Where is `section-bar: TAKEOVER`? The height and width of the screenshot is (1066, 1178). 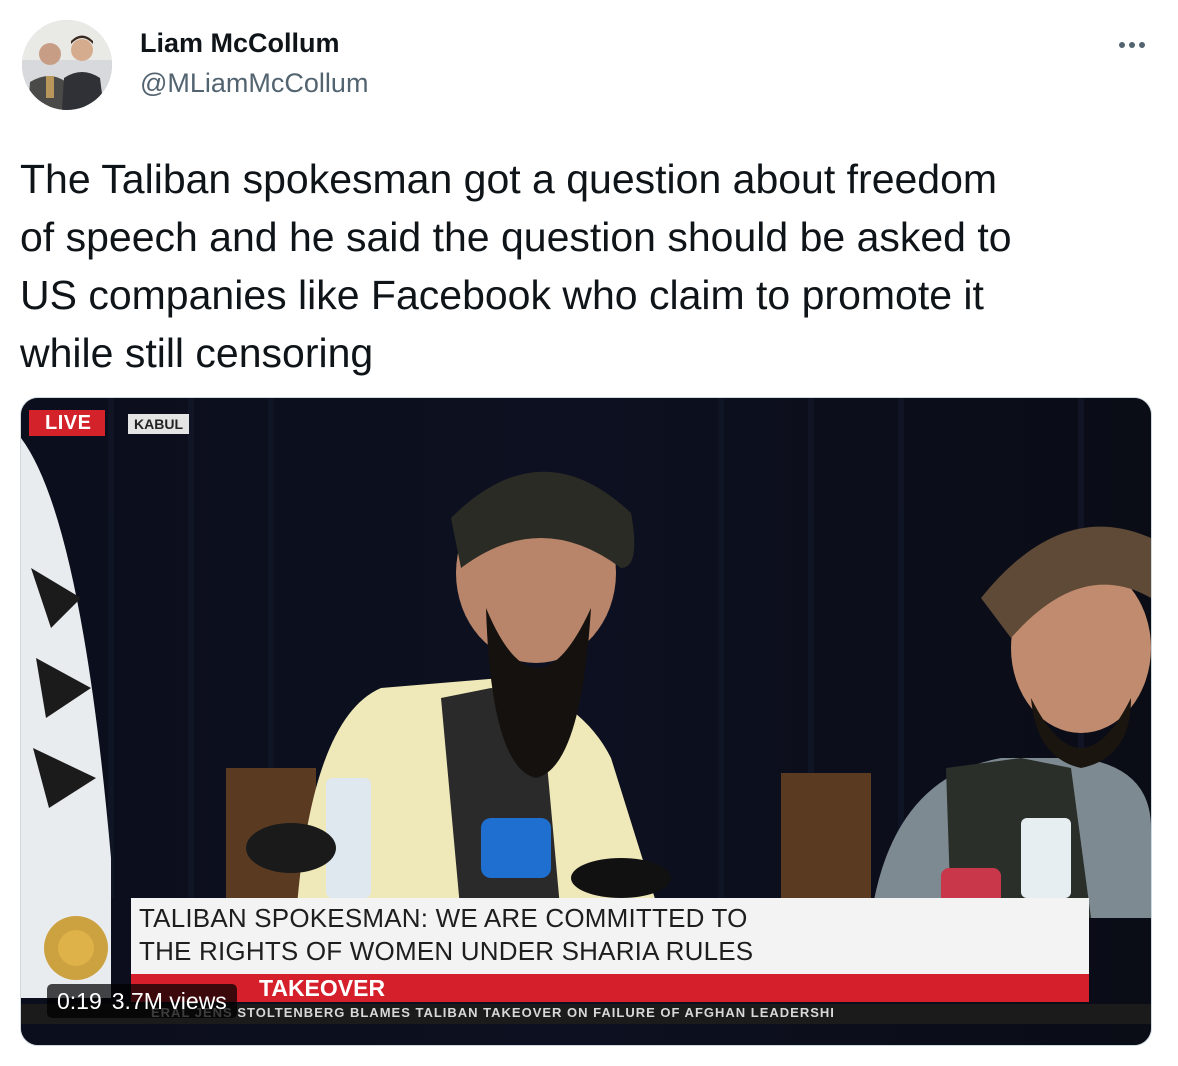
section-bar: TAKEOVER is located at coordinates (610, 988).